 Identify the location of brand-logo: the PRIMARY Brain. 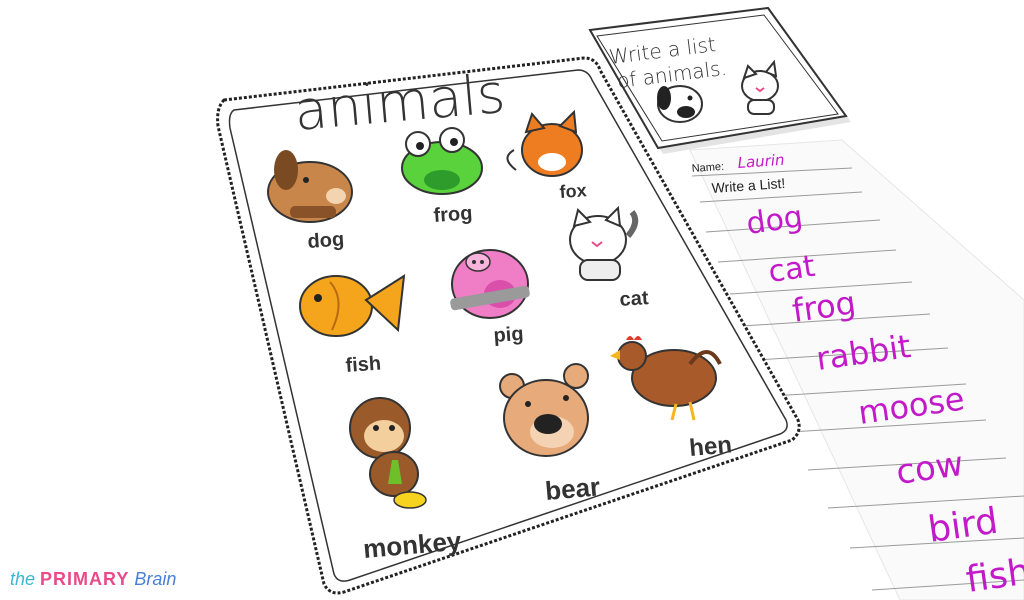
(93, 579).